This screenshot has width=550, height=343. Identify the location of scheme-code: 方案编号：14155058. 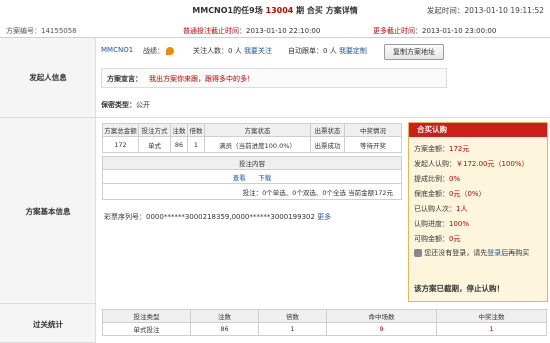
(41, 31).